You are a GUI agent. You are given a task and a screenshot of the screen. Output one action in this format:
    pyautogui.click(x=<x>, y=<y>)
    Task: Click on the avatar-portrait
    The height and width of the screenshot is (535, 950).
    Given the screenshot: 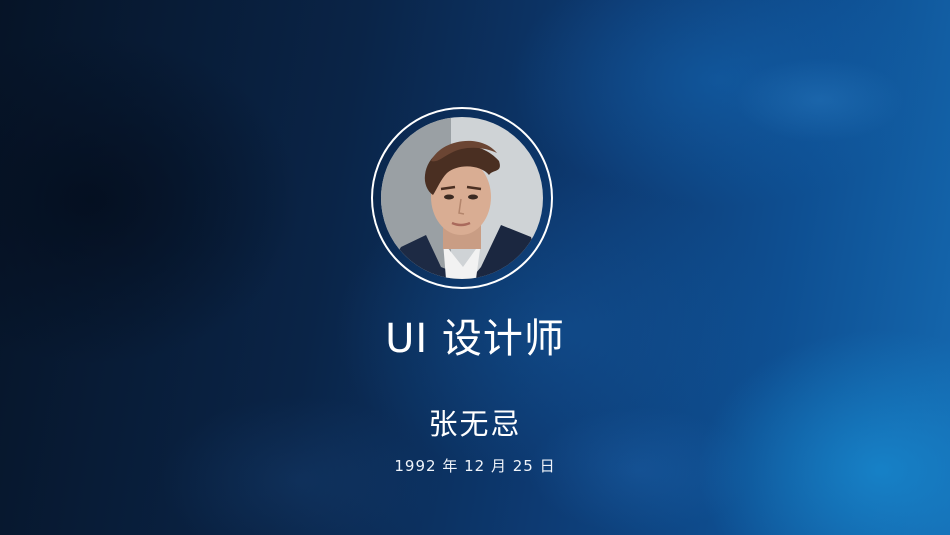 What is the action you would take?
    pyautogui.click(x=462, y=198)
    